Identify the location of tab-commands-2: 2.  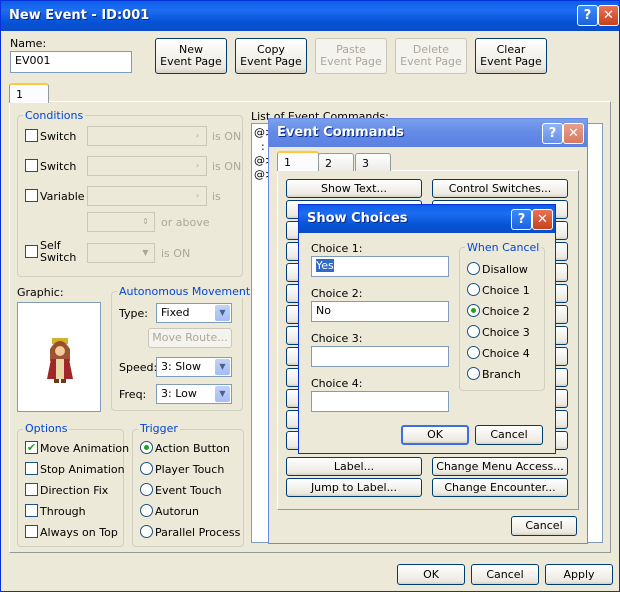
(336, 162).